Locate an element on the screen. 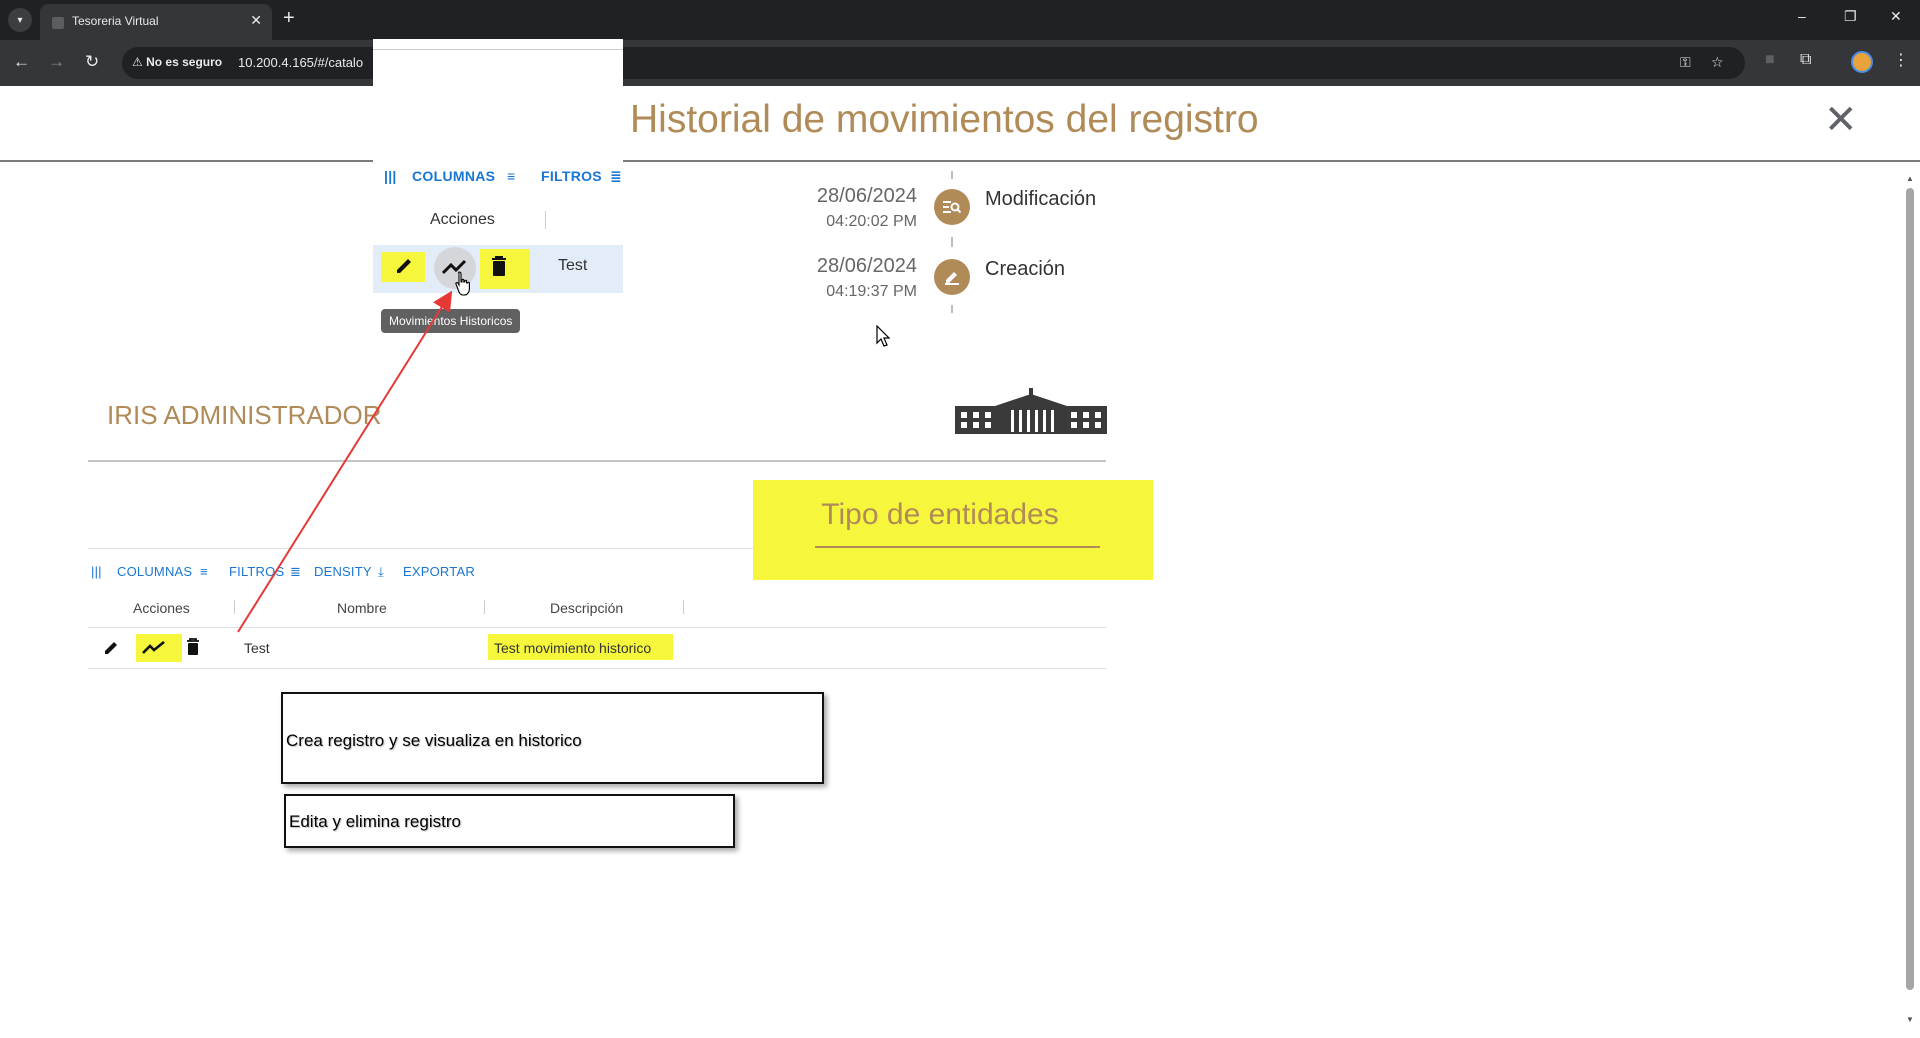 The height and width of the screenshot is (1038, 1920). list-search-icon is located at coordinates (952, 207).